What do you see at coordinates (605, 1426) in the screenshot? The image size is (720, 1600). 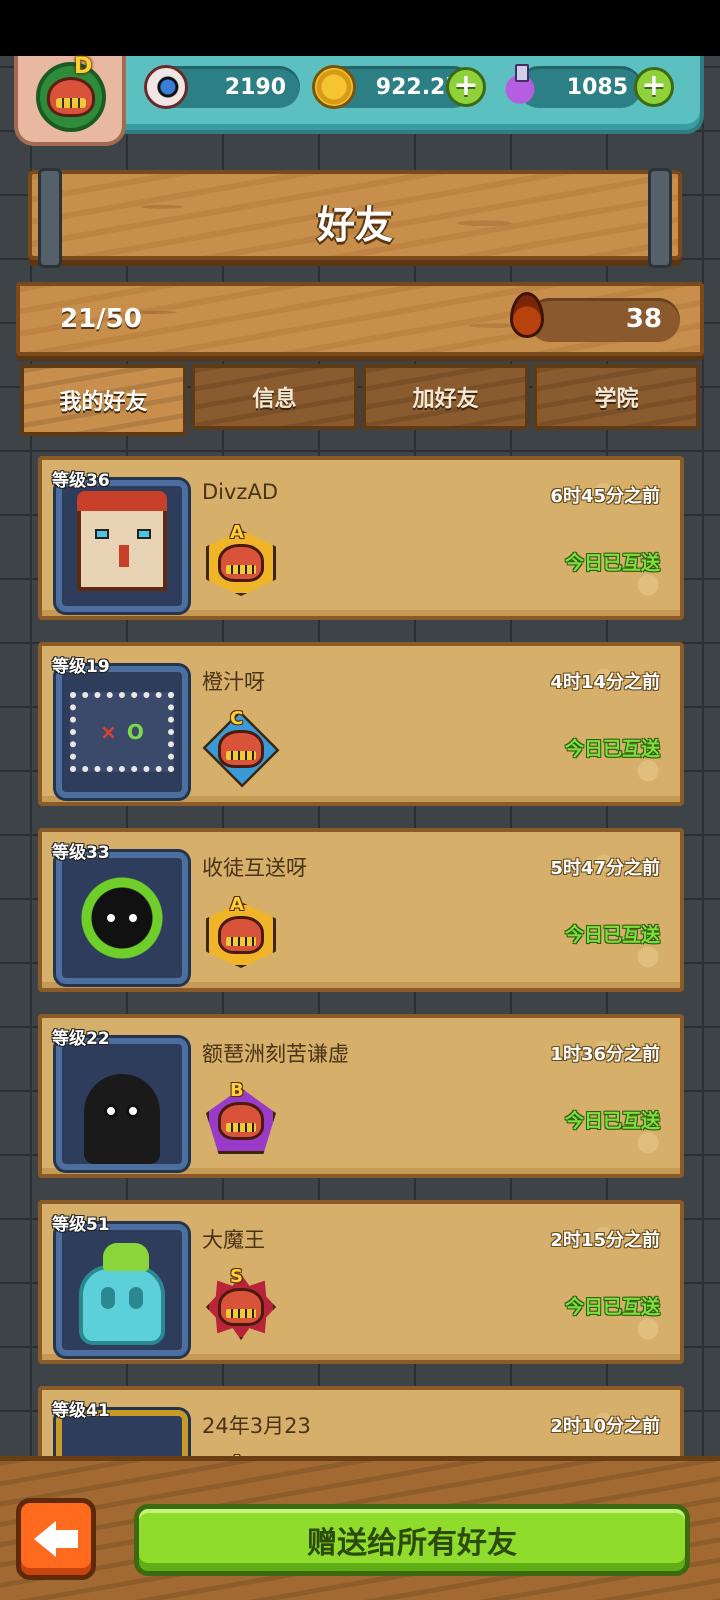 I see `friend-last-online: 2时10分之前` at bounding box center [605, 1426].